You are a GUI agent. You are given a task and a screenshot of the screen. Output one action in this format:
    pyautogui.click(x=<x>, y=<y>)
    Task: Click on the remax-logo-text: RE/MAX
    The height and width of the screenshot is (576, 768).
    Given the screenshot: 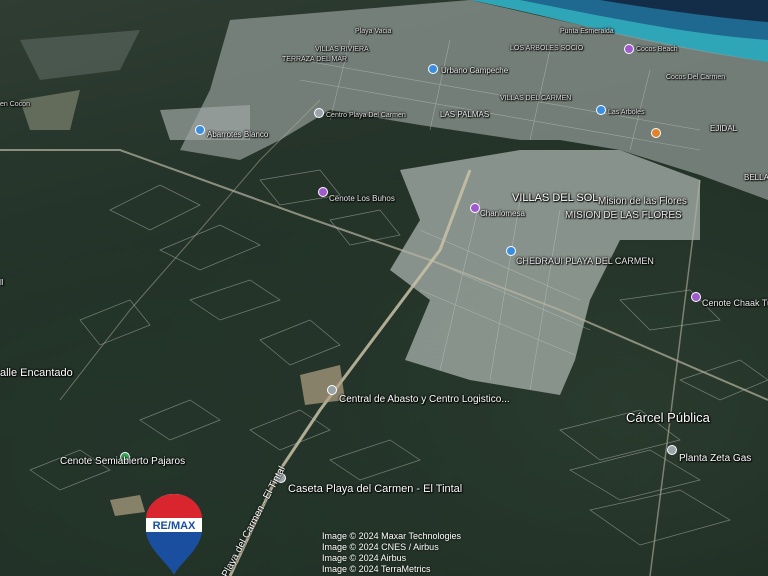 What is the action you would take?
    pyautogui.click(x=174, y=526)
    